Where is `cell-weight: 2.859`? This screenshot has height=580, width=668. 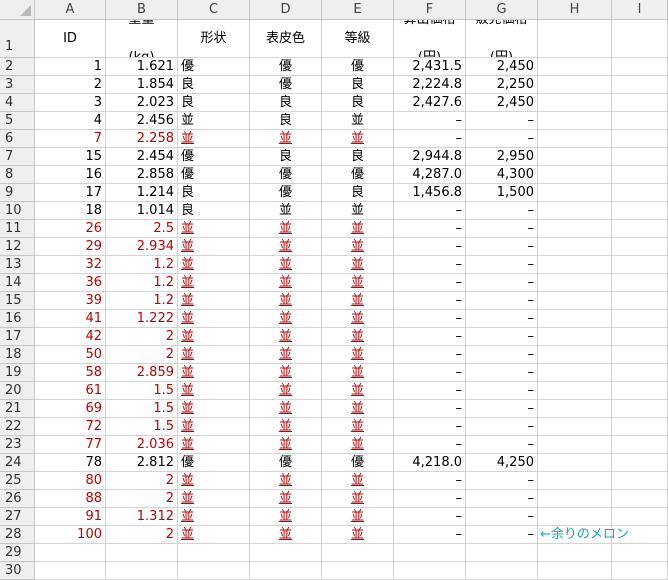 cell-weight: 2.859 is located at coordinates (142, 373).